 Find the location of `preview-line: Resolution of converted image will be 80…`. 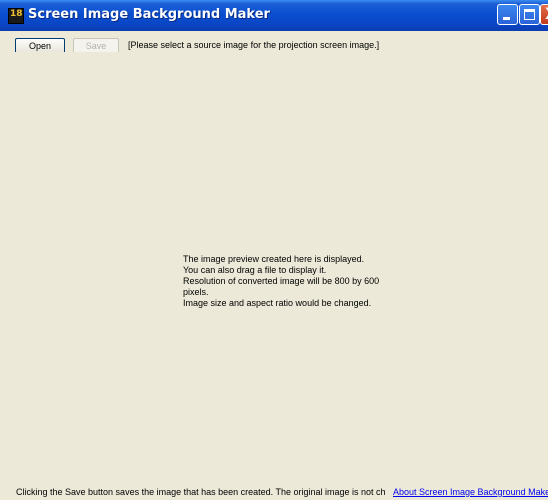

preview-line: Resolution of converted image will be 80… is located at coordinates (281, 281).